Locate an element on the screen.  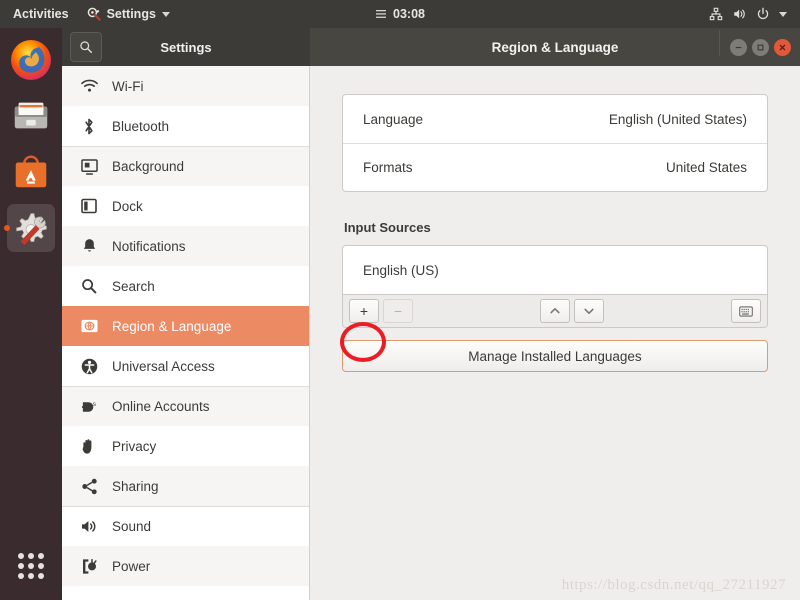
manage-installed-languages-label: Manage Installed Languages is located at coordinates (555, 356).